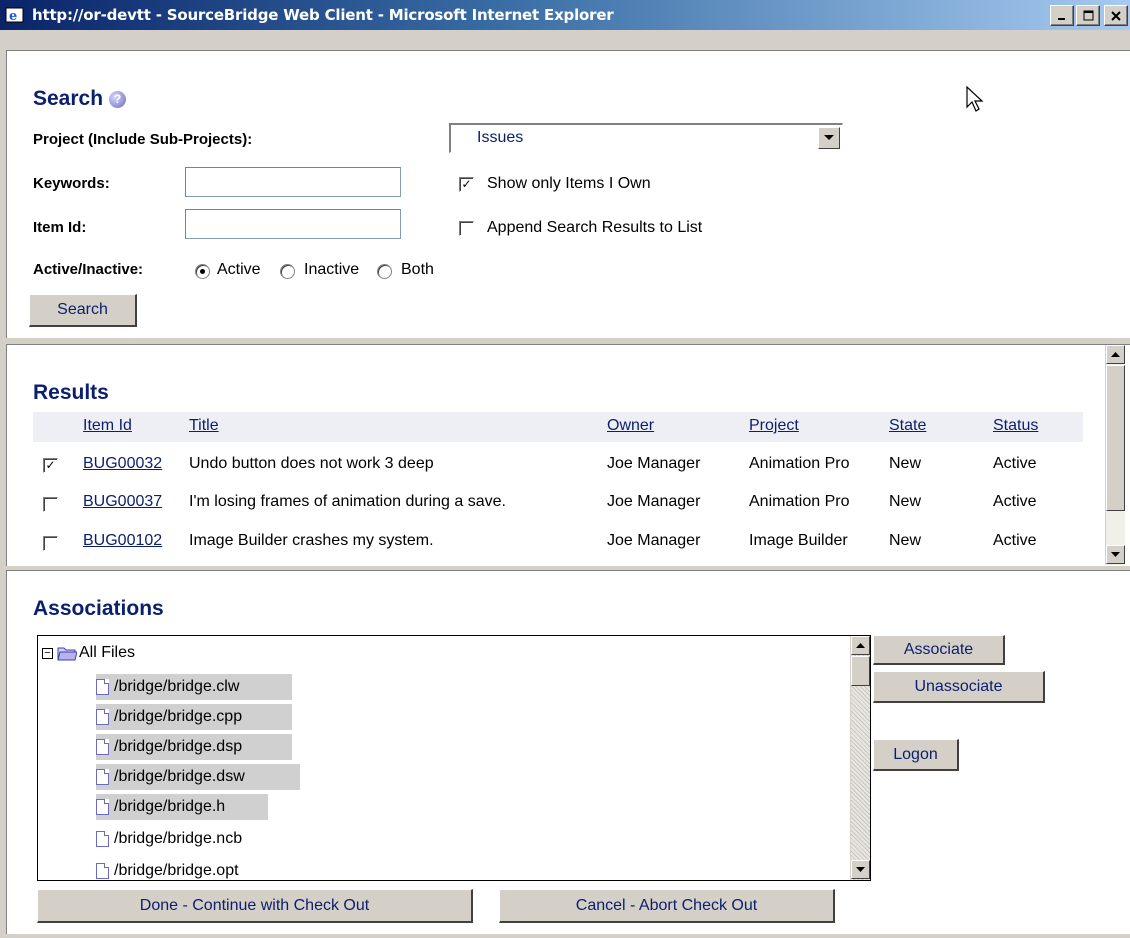 The height and width of the screenshot is (938, 1130). I want to click on tree-file-item: /bridge/bridge.opt, so click(167, 869).